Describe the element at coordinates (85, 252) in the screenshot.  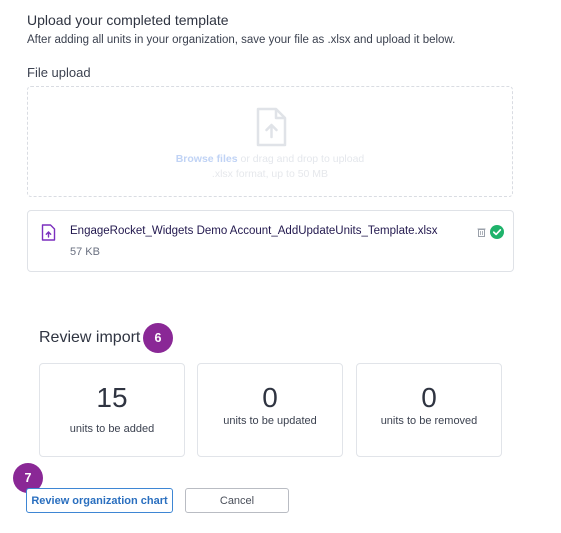
I see `file-size: 57 KB` at that location.